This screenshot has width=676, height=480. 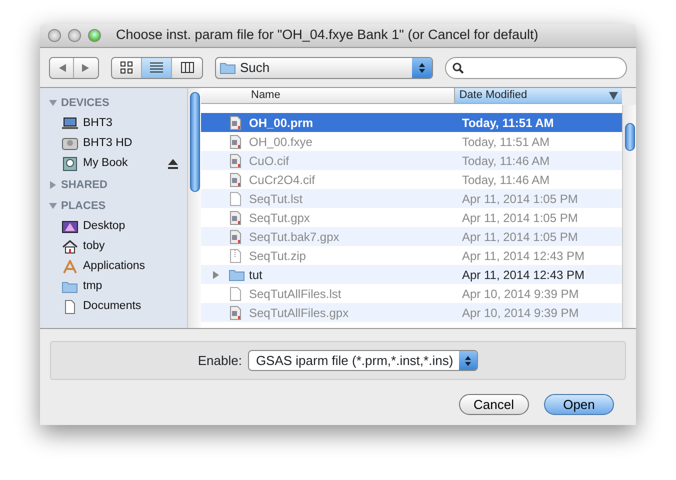 What do you see at coordinates (113, 144) in the screenshot?
I see `sidebar-item: BHT3 HD` at bounding box center [113, 144].